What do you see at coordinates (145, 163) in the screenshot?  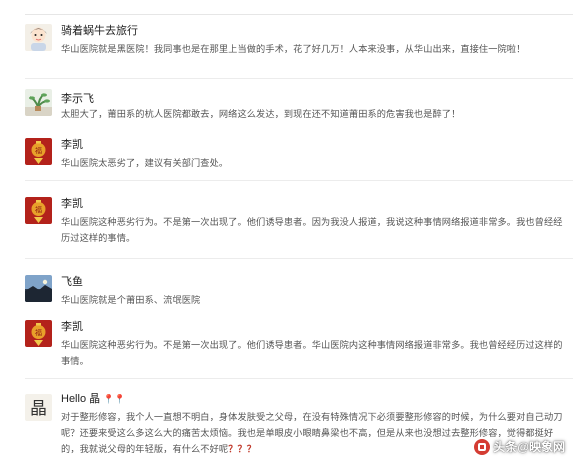 I see `comment-text: 华山医院太恶劣了，建议有关部门查处。` at bounding box center [145, 163].